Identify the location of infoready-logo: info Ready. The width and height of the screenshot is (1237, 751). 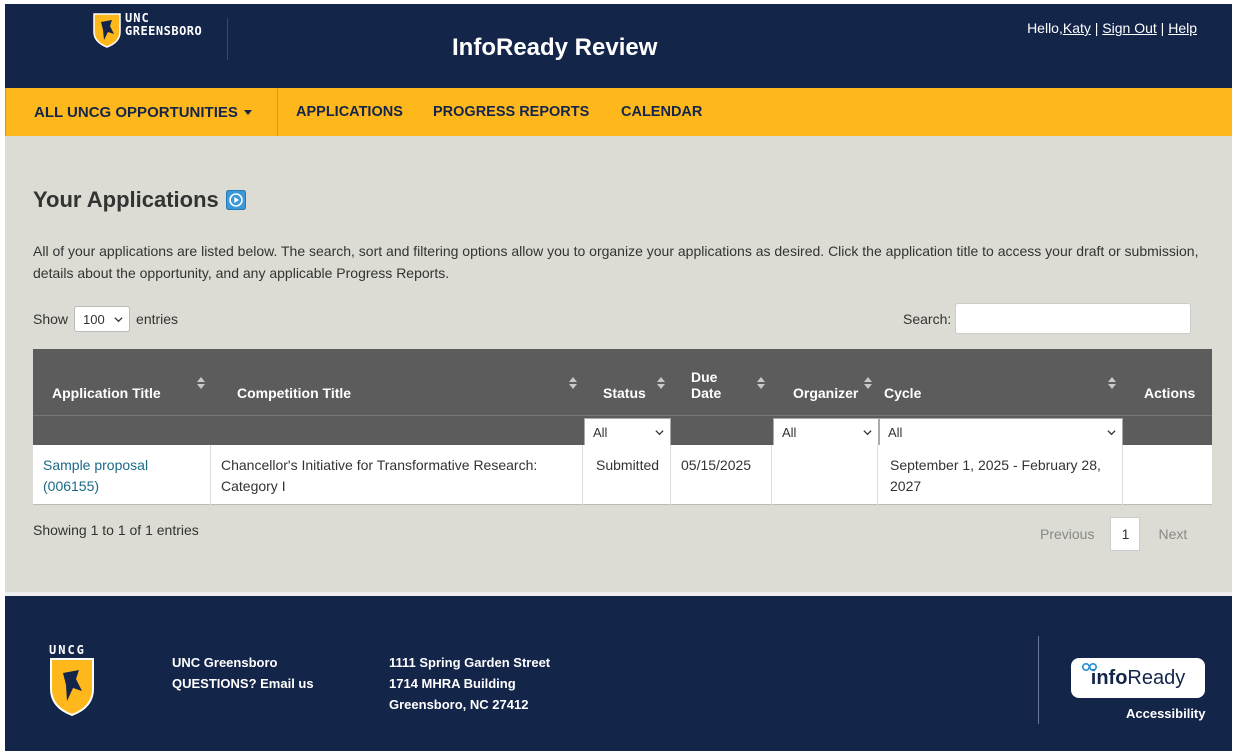
(1138, 678).